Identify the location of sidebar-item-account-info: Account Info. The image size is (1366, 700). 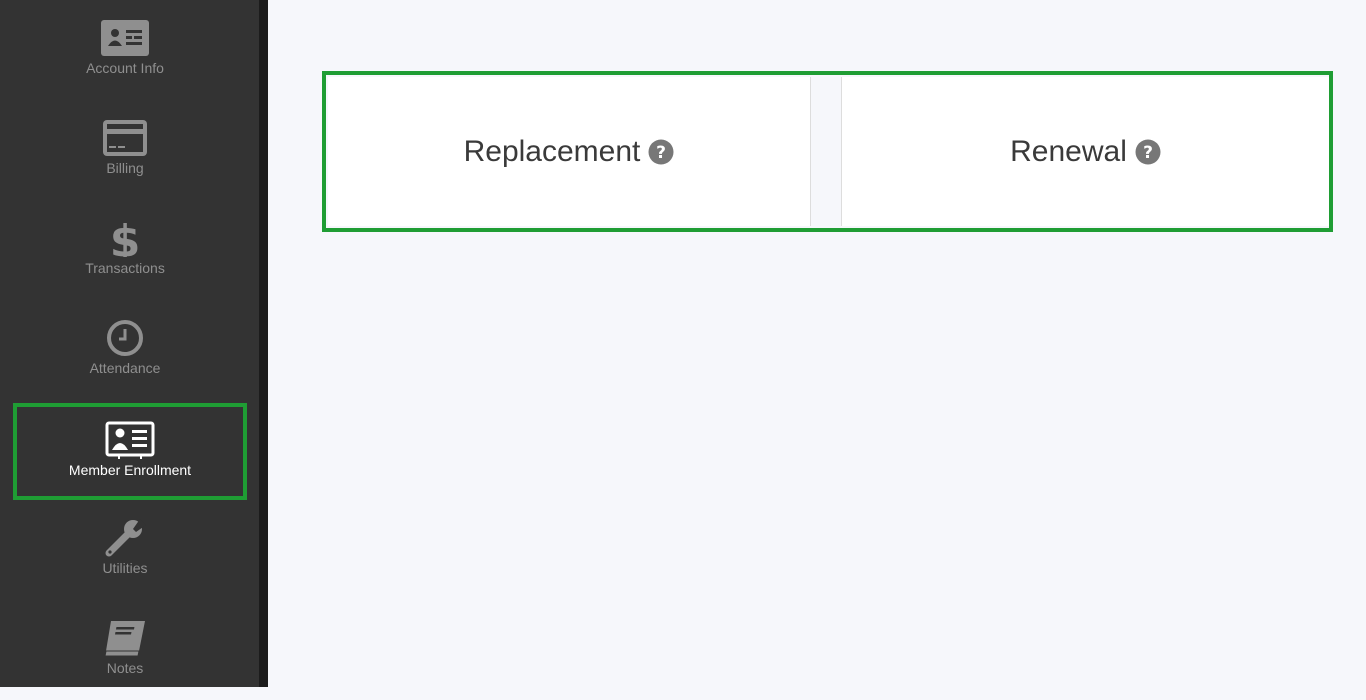
(125, 50).